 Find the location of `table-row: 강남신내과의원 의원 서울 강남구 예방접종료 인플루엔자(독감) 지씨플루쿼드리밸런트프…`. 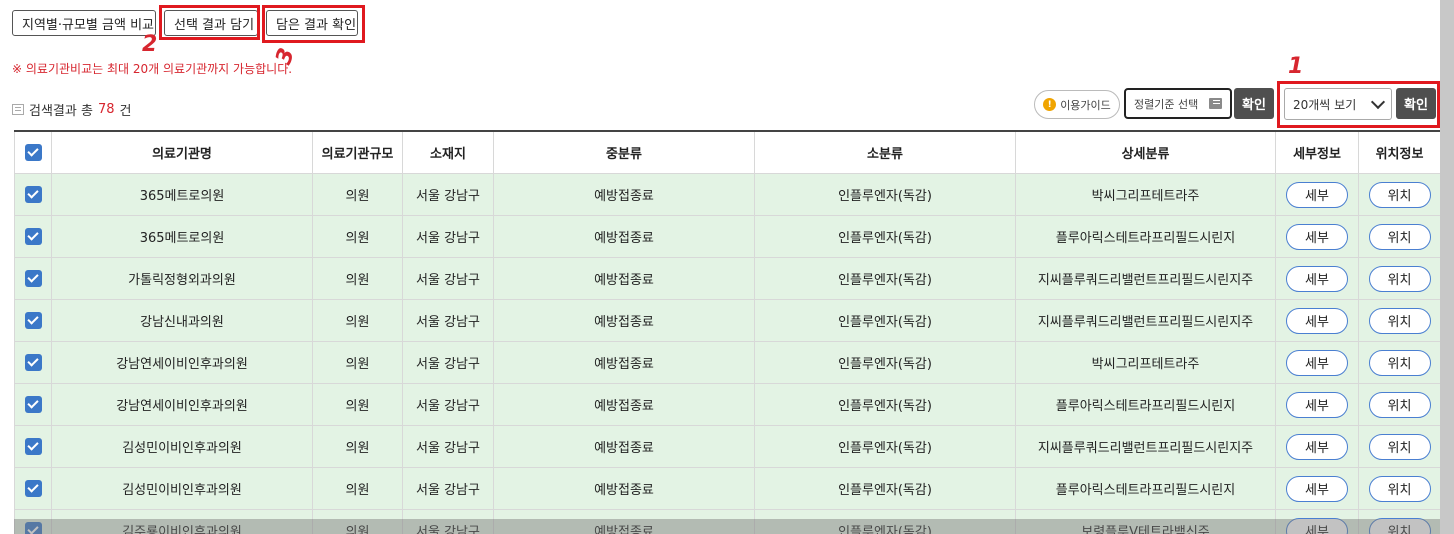

table-row: 강남신내과의원 의원 서울 강남구 예방접종료 인플루엔자(독감) 지씨플루쿼드리밸런트프… is located at coordinates (727, 320).